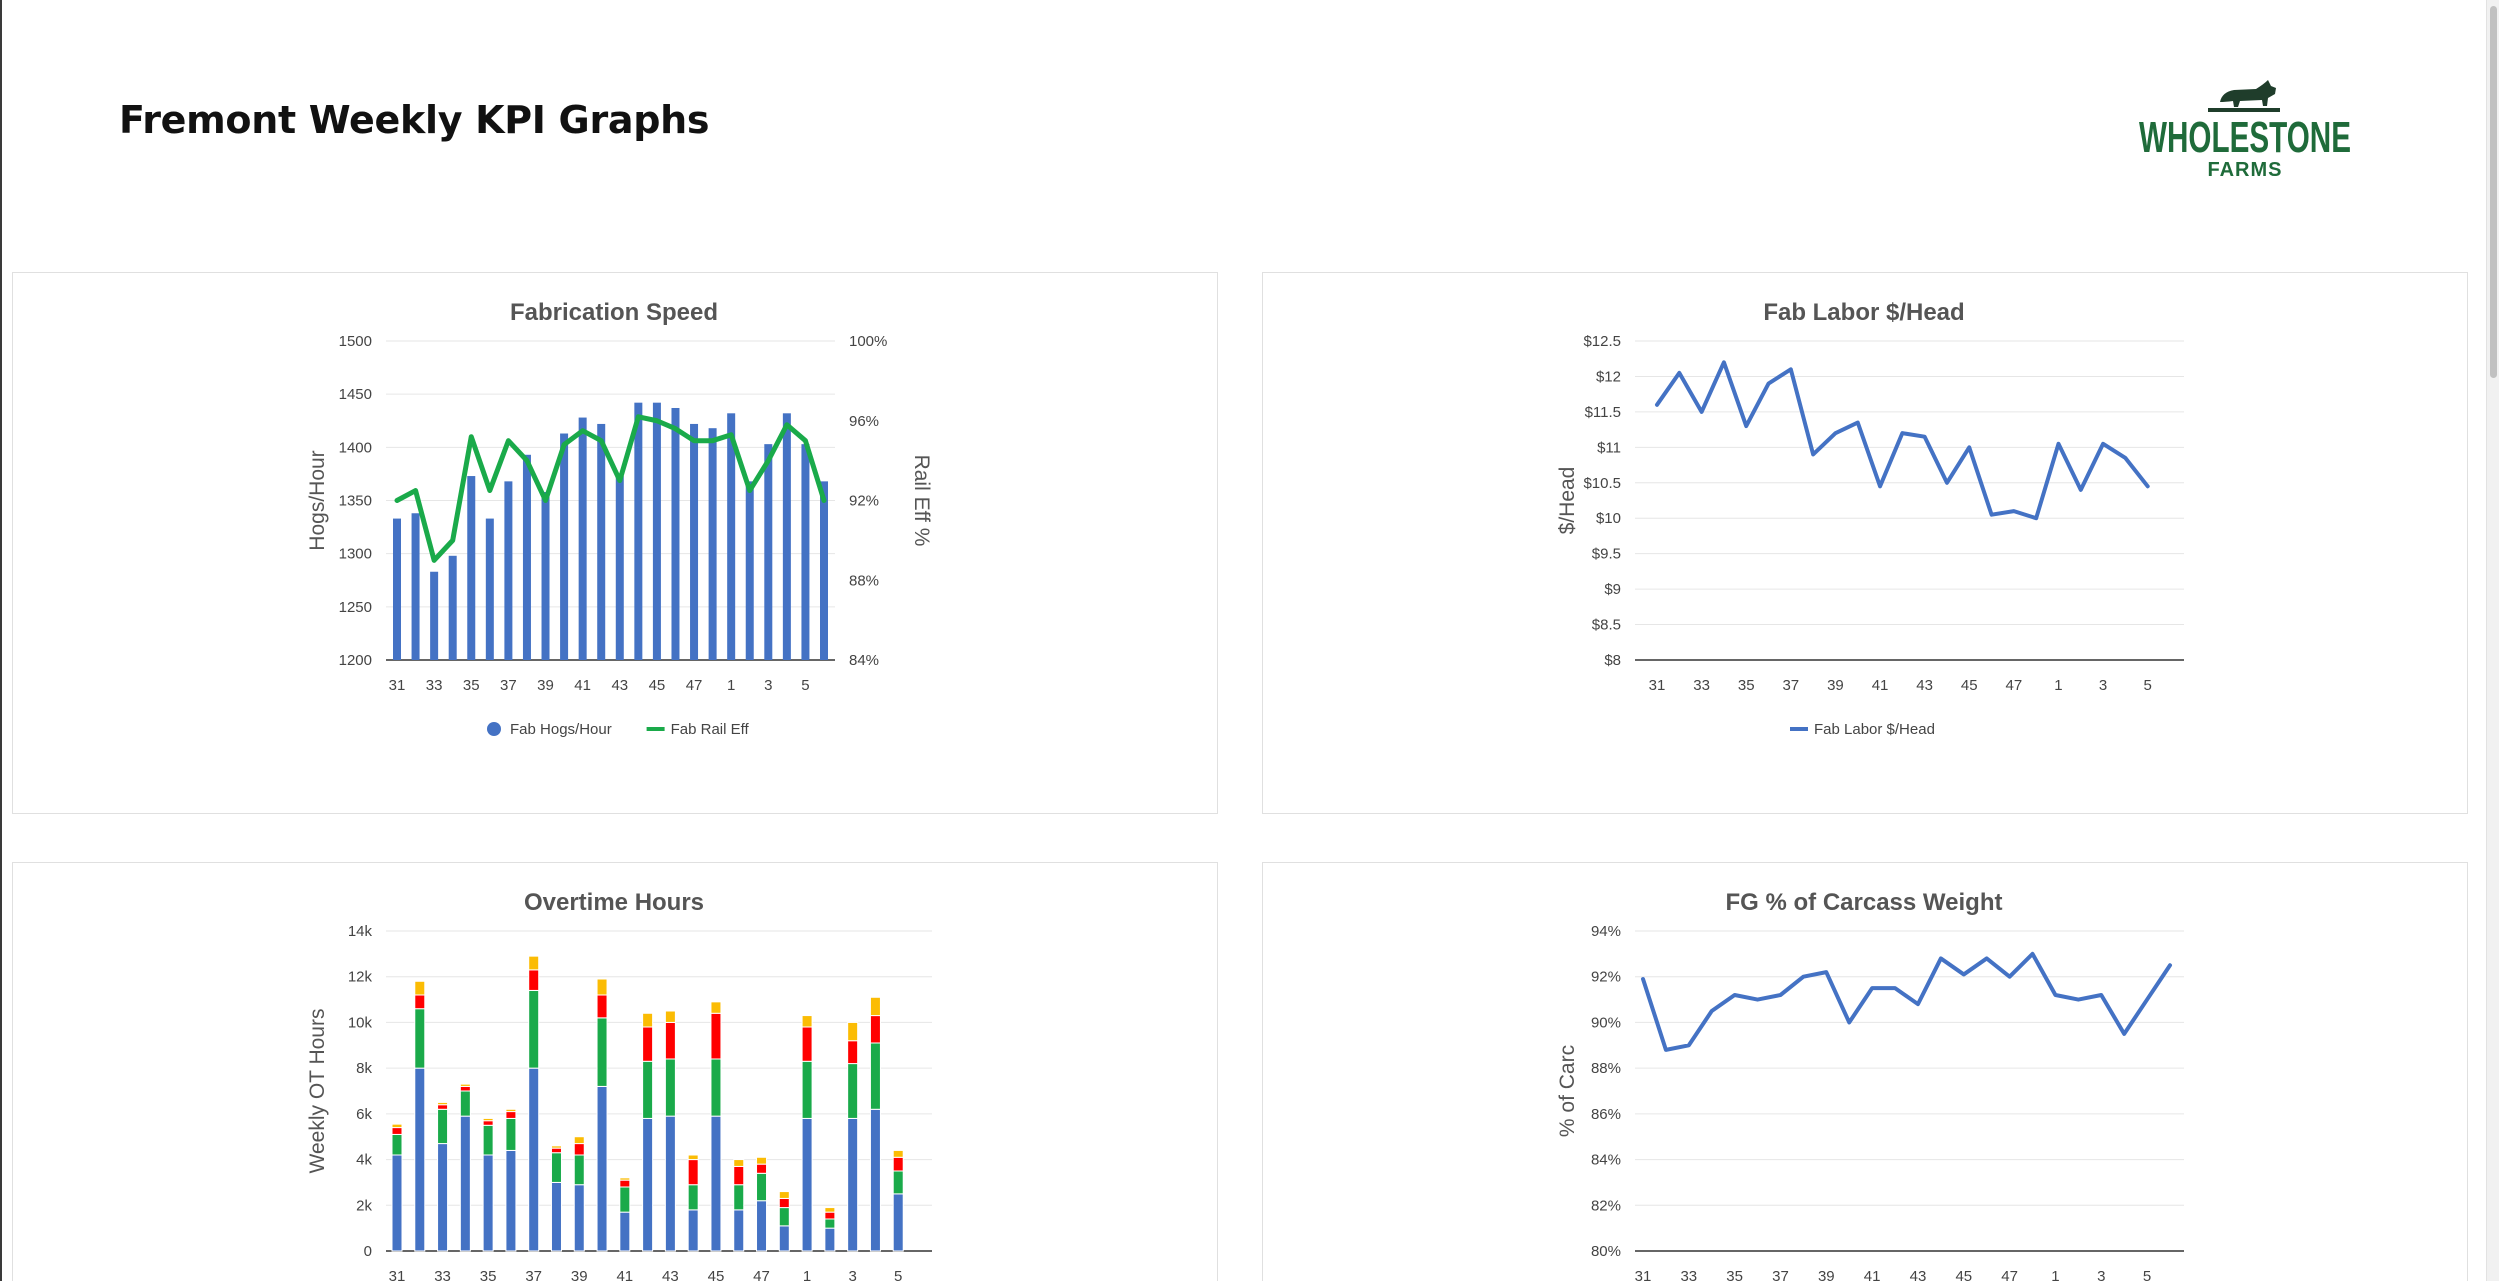  What do you see at coordinates (1612, 589) in the screenshot?
I see `y-tick-label: $9` at bounding box center [1612, 589].